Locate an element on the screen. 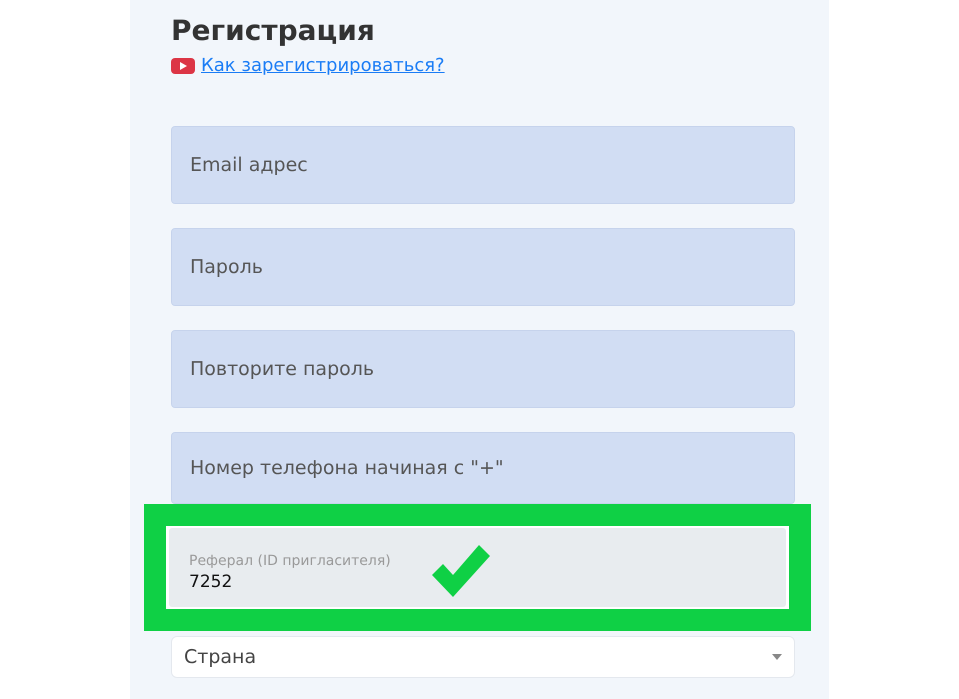 This screenshot has width=959, height=699. input-field: Номер телефона начиная с "+" is located at coordinates (483, 468).